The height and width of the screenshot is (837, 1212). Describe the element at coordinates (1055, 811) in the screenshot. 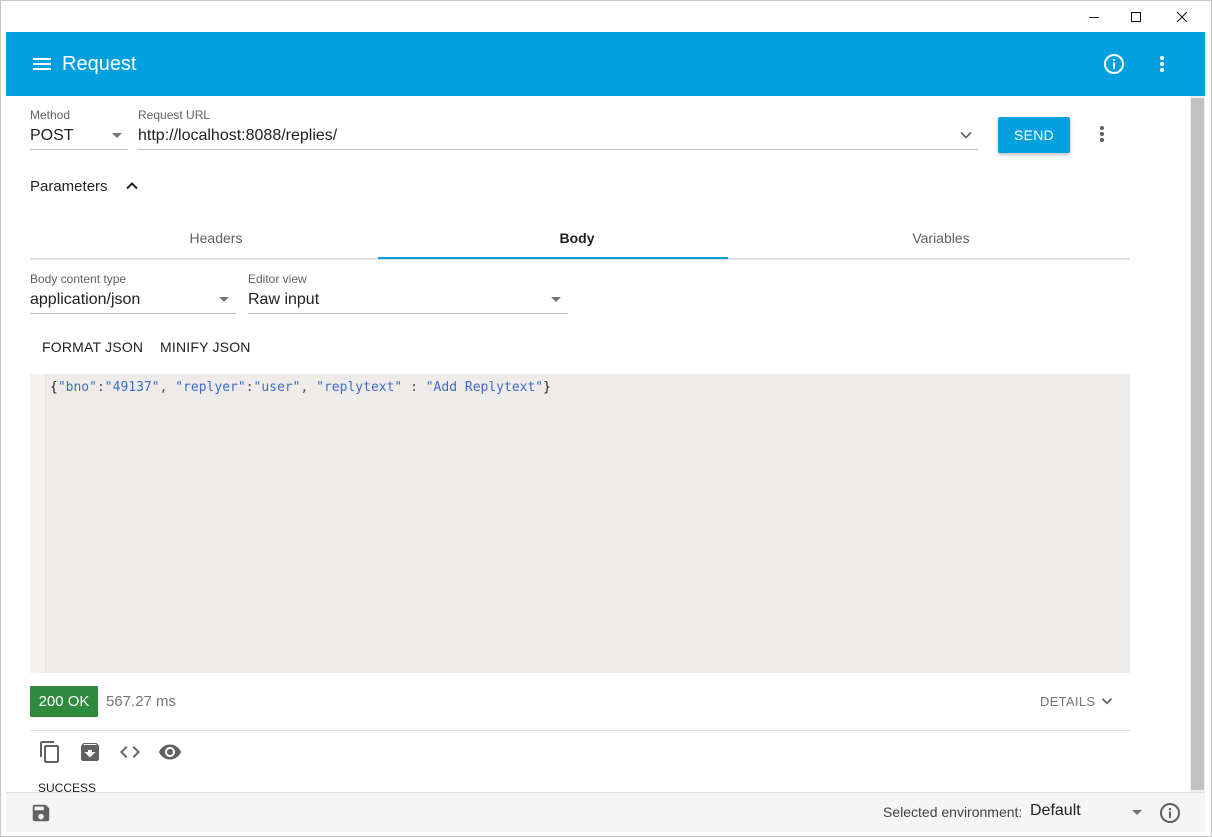

I see `environment-select: Default` at that location.